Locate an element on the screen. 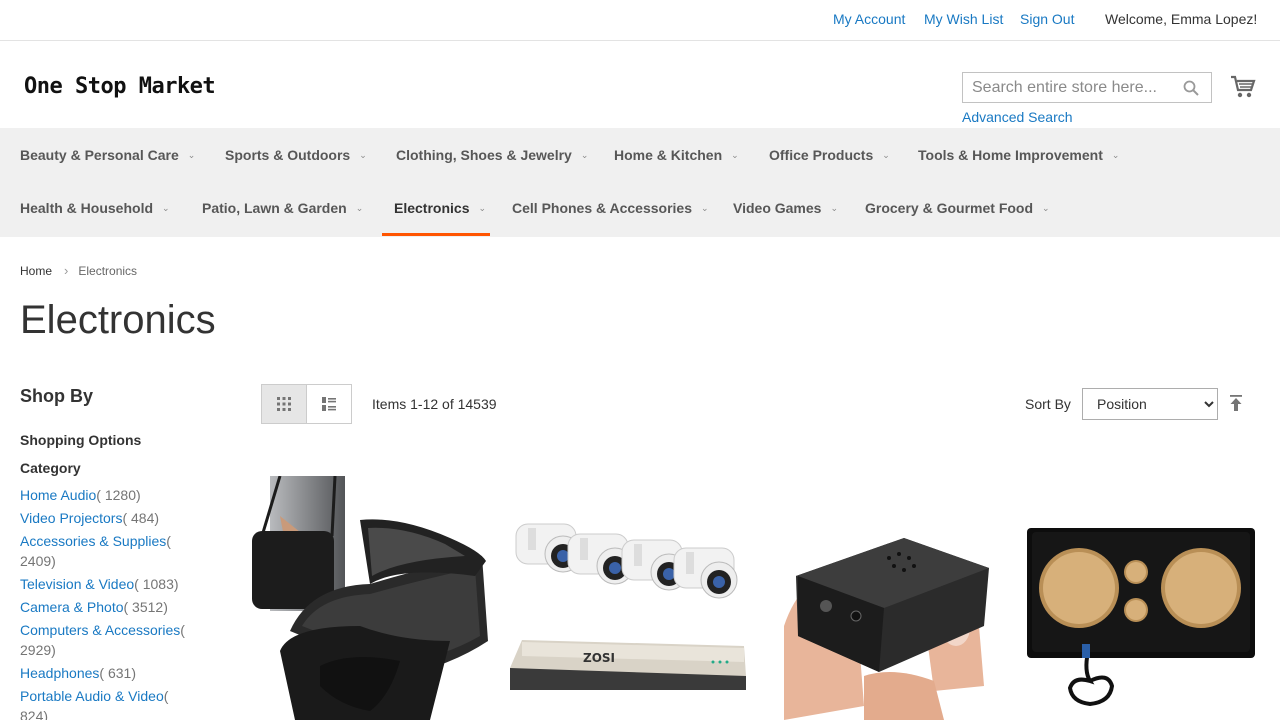  svg-text: ZOSI is located at coordinates (599, 658).